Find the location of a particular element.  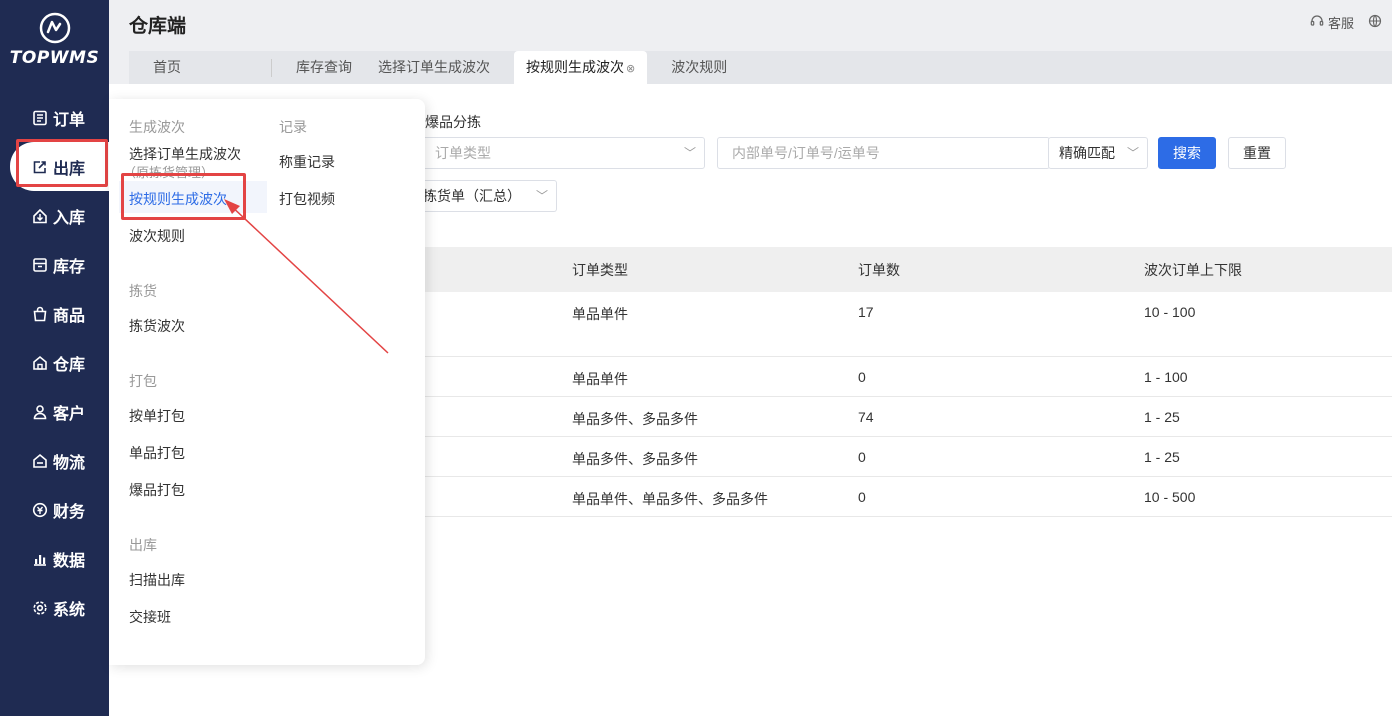

warehouse-icon is located at coordinates (40, 363).